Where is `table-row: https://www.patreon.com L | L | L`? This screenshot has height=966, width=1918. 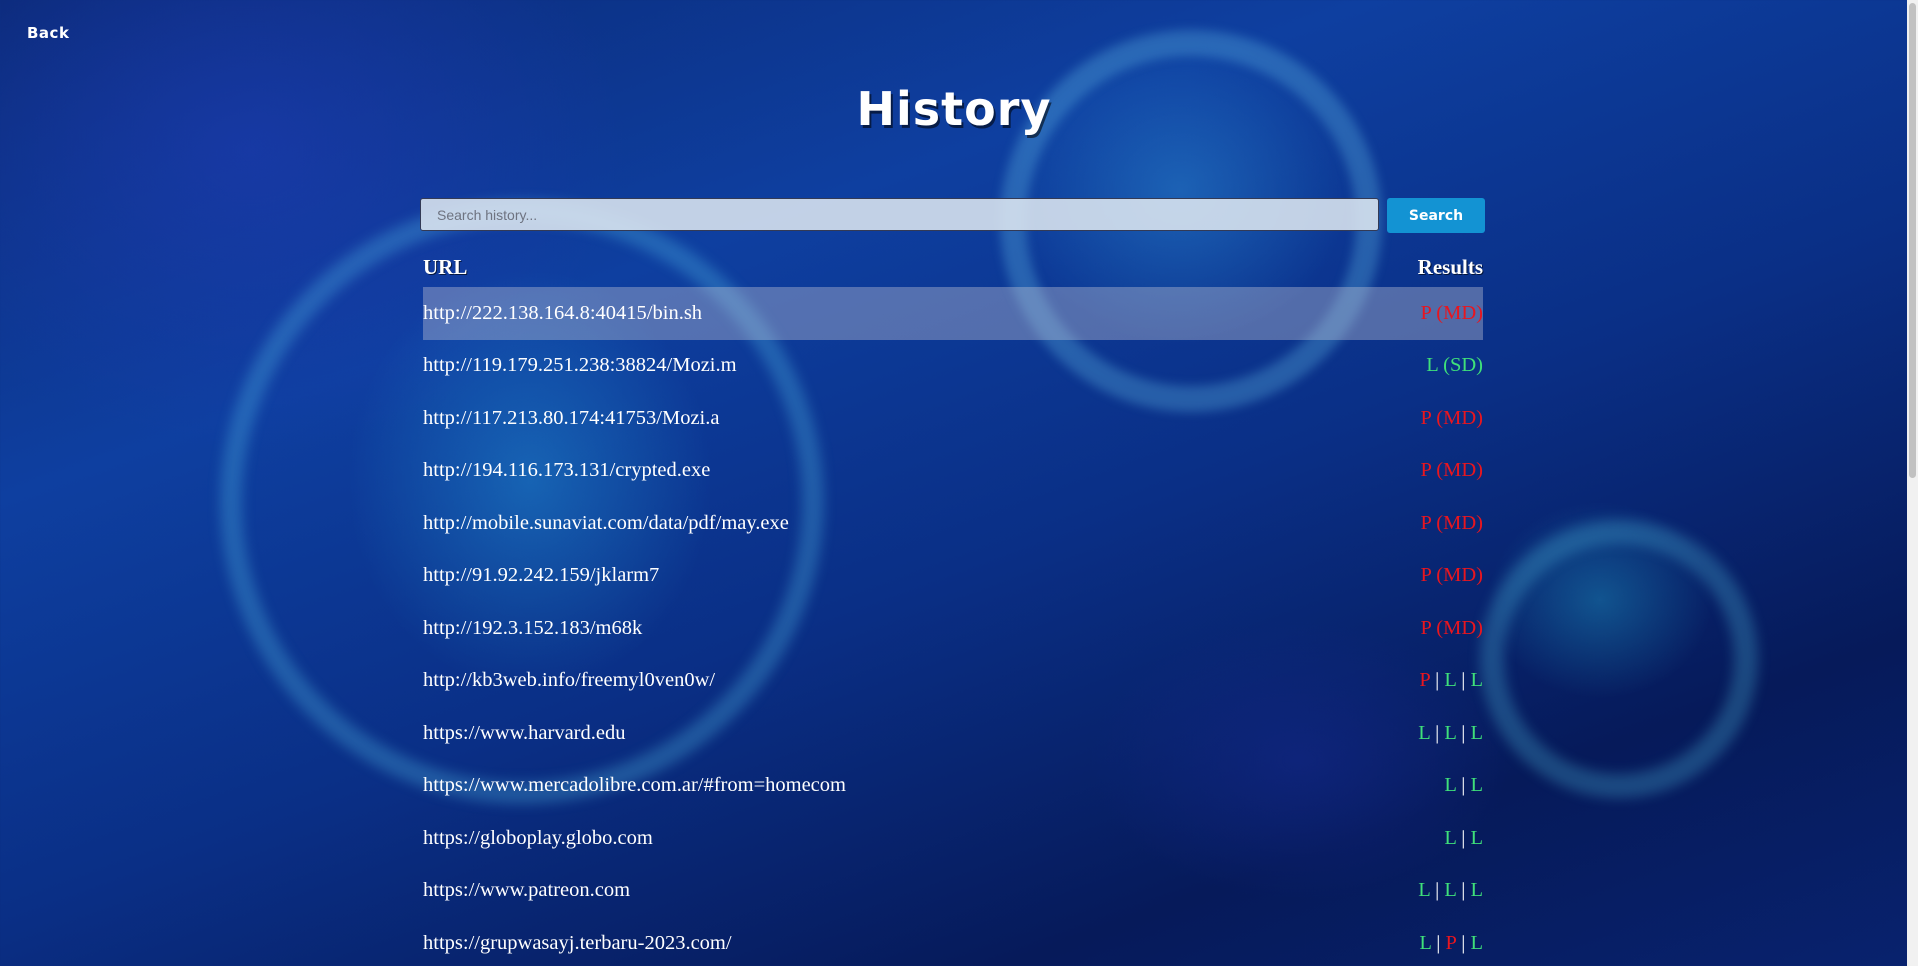
table-row: https://www.patreon.com L | L | L is located at coordinates (953, 891).